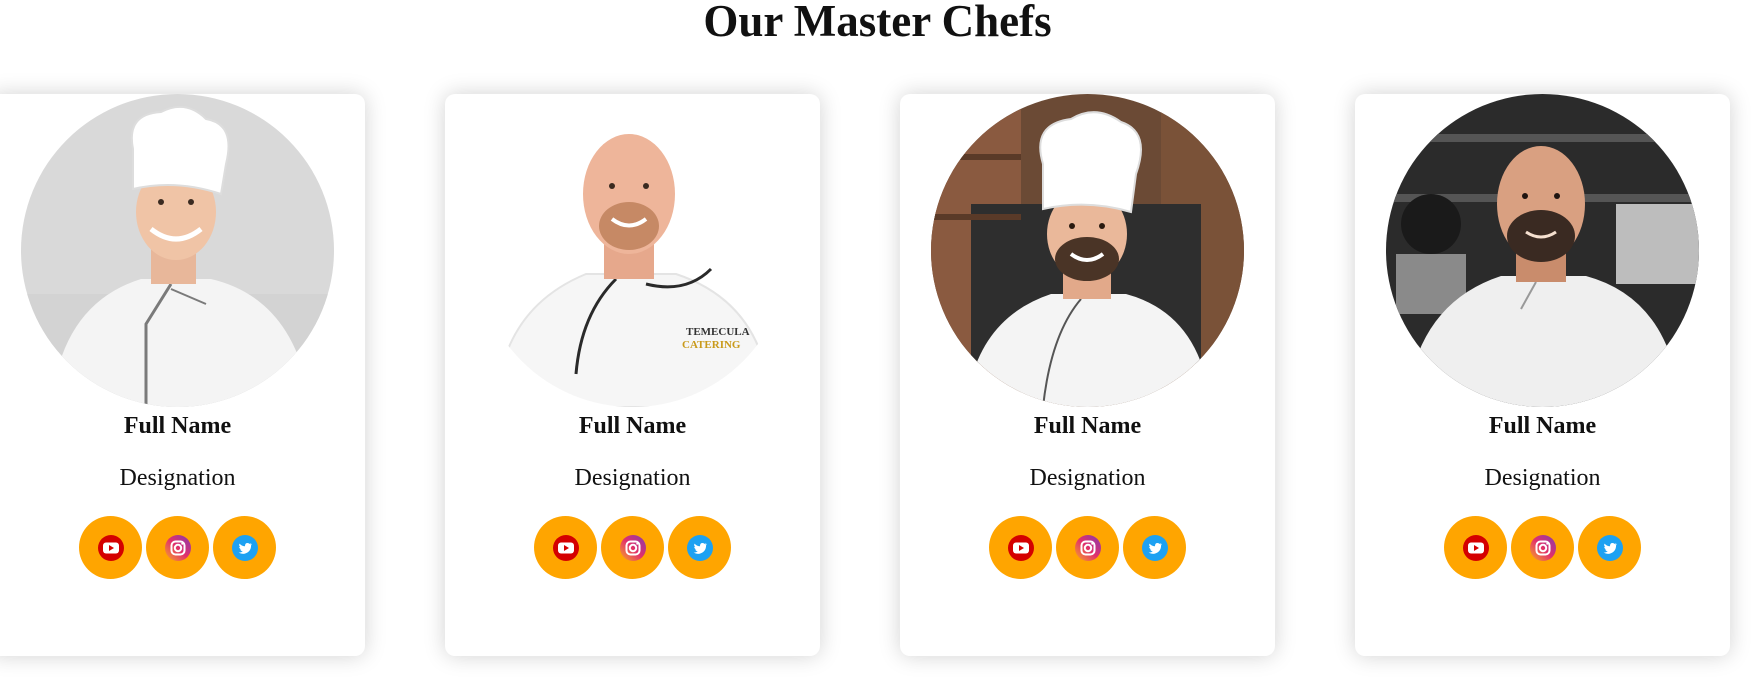  I want to click on chef-photo-image: TEMECULA CATERING, so click(632, 250).